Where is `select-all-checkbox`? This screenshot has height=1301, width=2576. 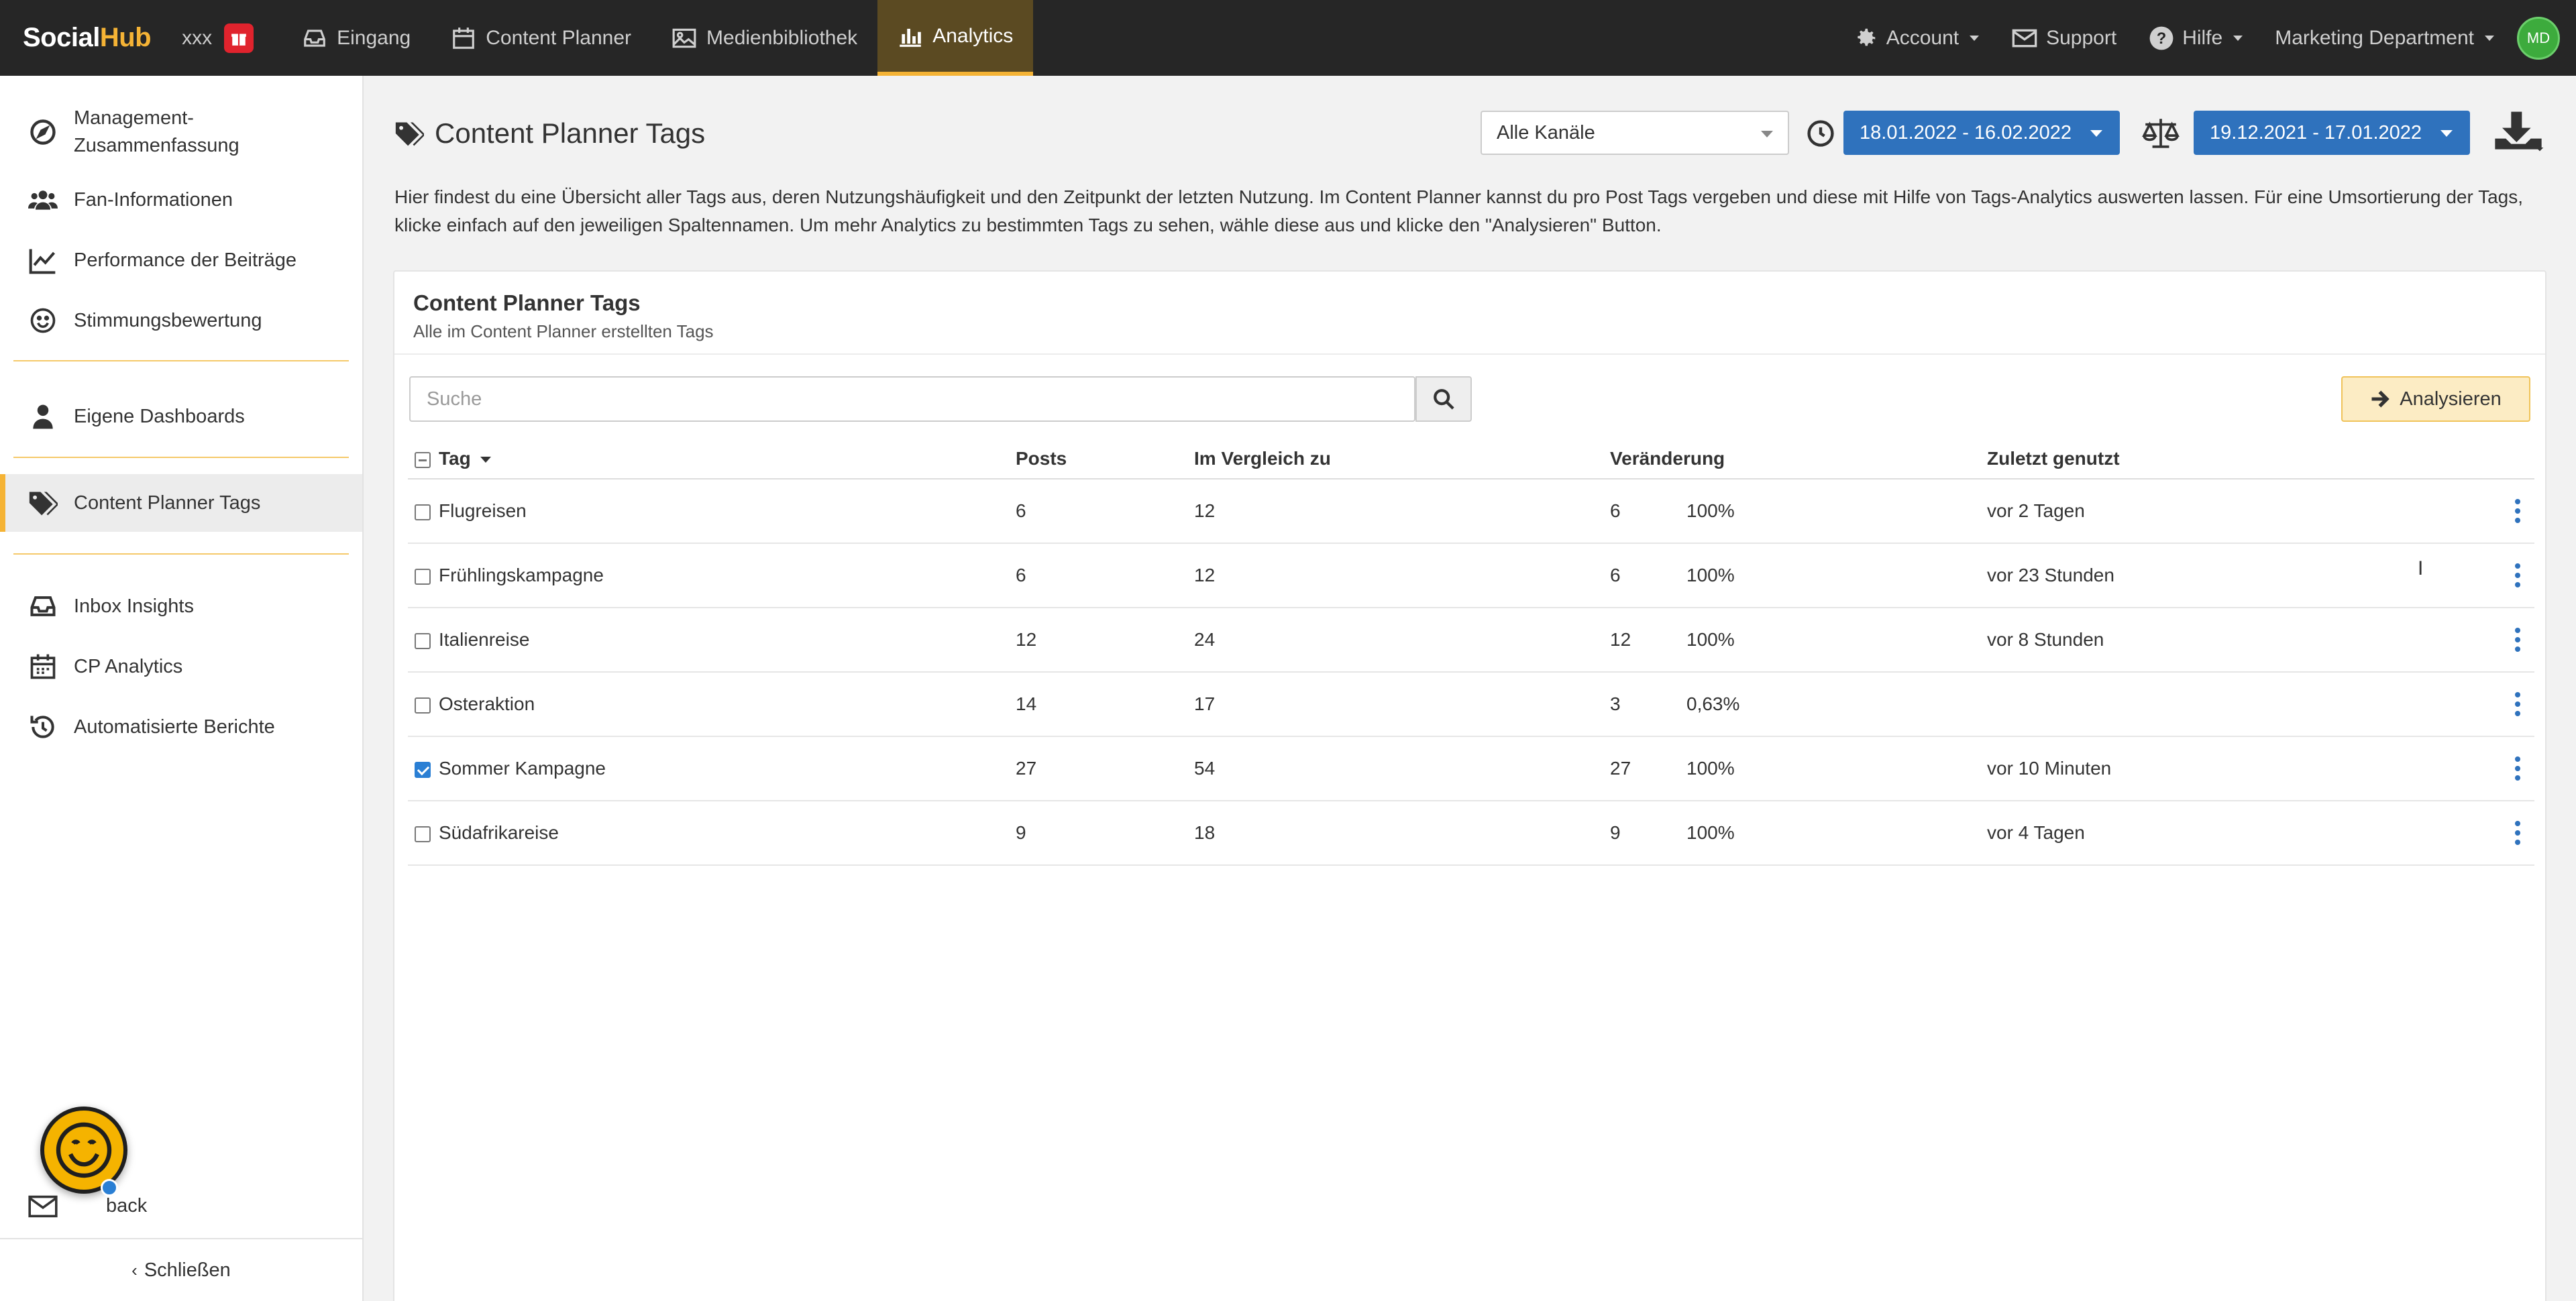 select-all-checkbox is located at coordinates (423, 458).